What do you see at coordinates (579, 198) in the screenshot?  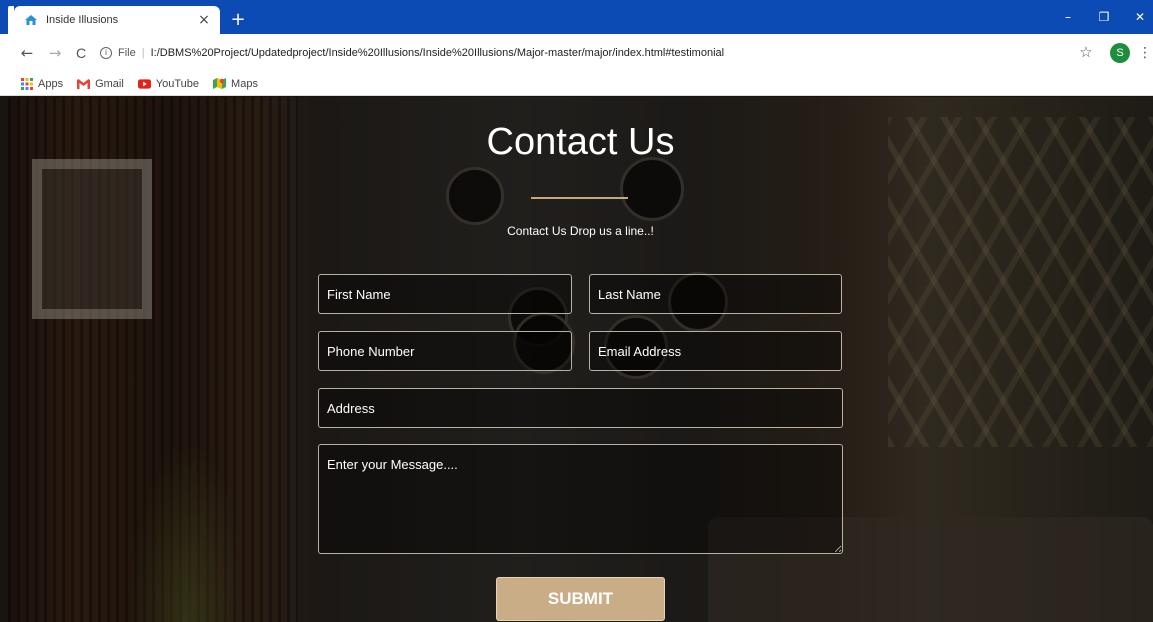 I see `heading-underline` at bounding box center [579, 198].